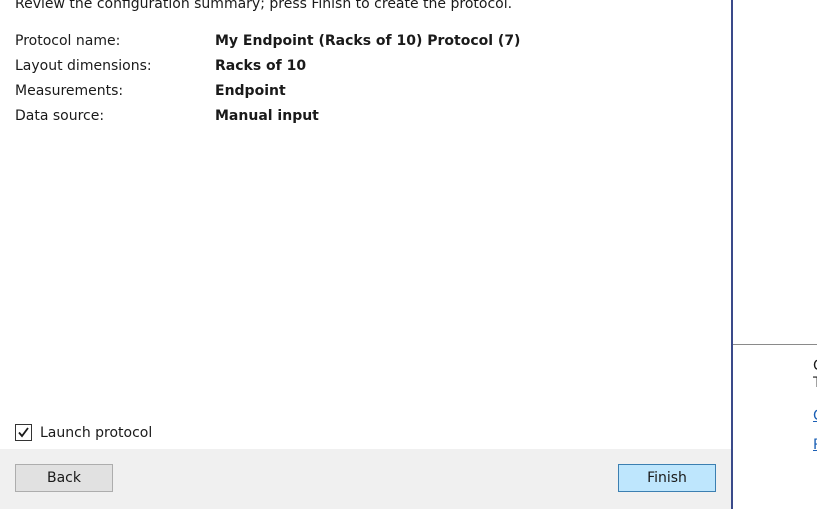  What do you see at coordinates (68, 41) in the screenshot?
I see `summary-label: Protocol name:` at bounding box center [68, 41].